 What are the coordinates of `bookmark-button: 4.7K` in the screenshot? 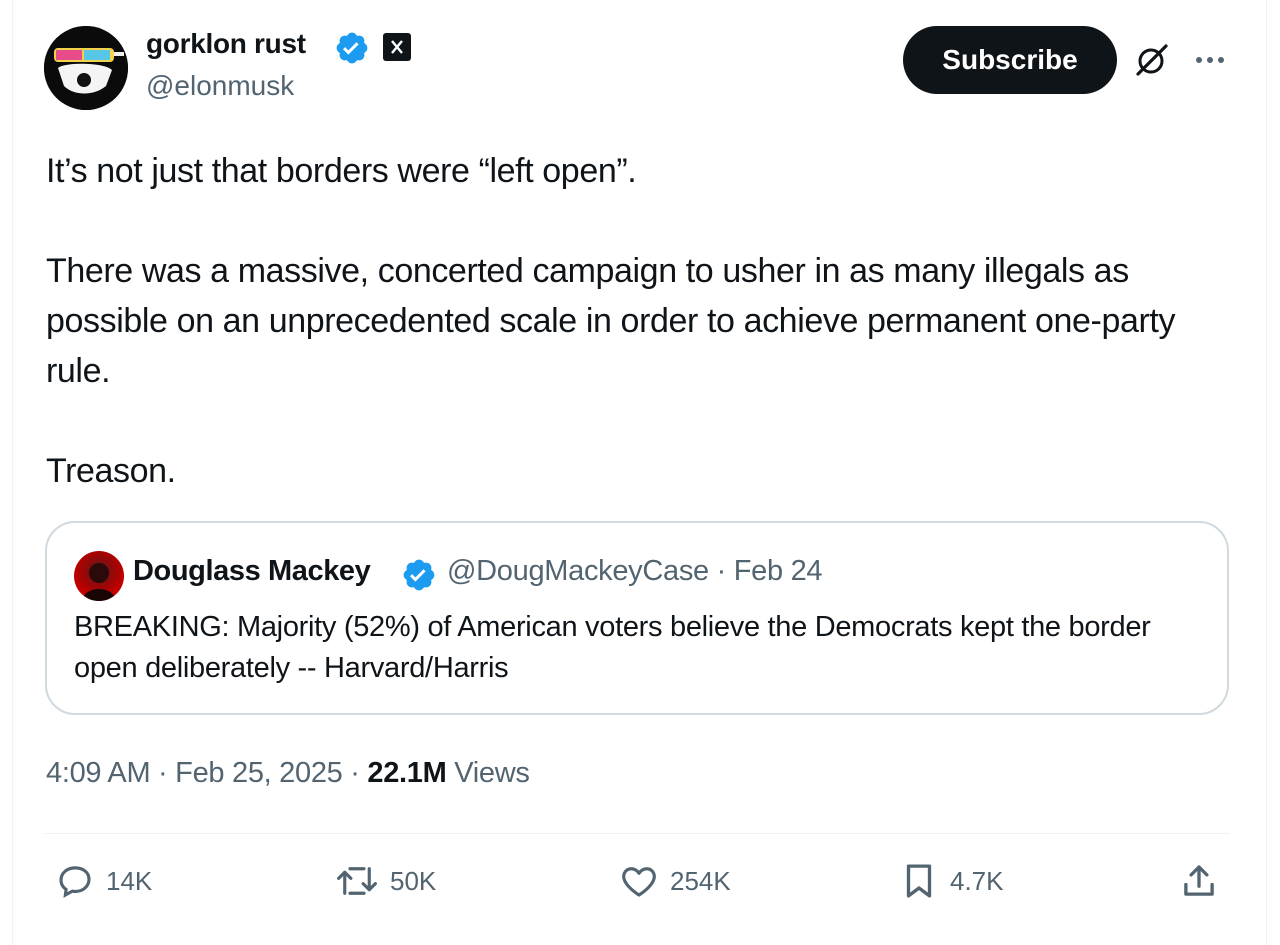 It's located at (951, 881).